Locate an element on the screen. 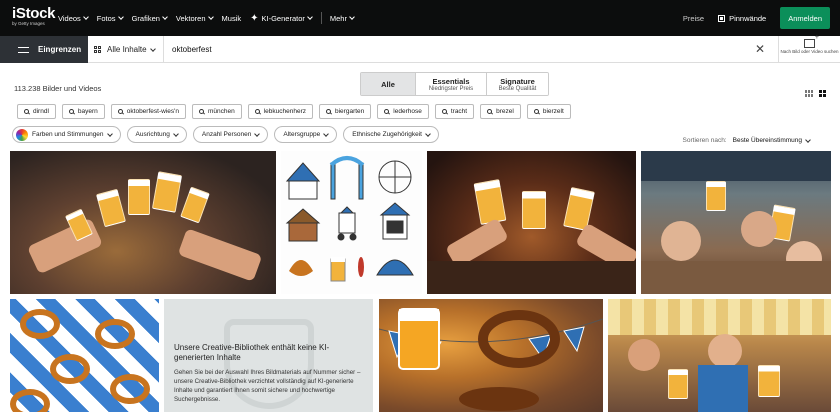 Image resolution: width=840 pixels, height=412 pixels. logo-text: iStock is located at coordinates (34, 13).